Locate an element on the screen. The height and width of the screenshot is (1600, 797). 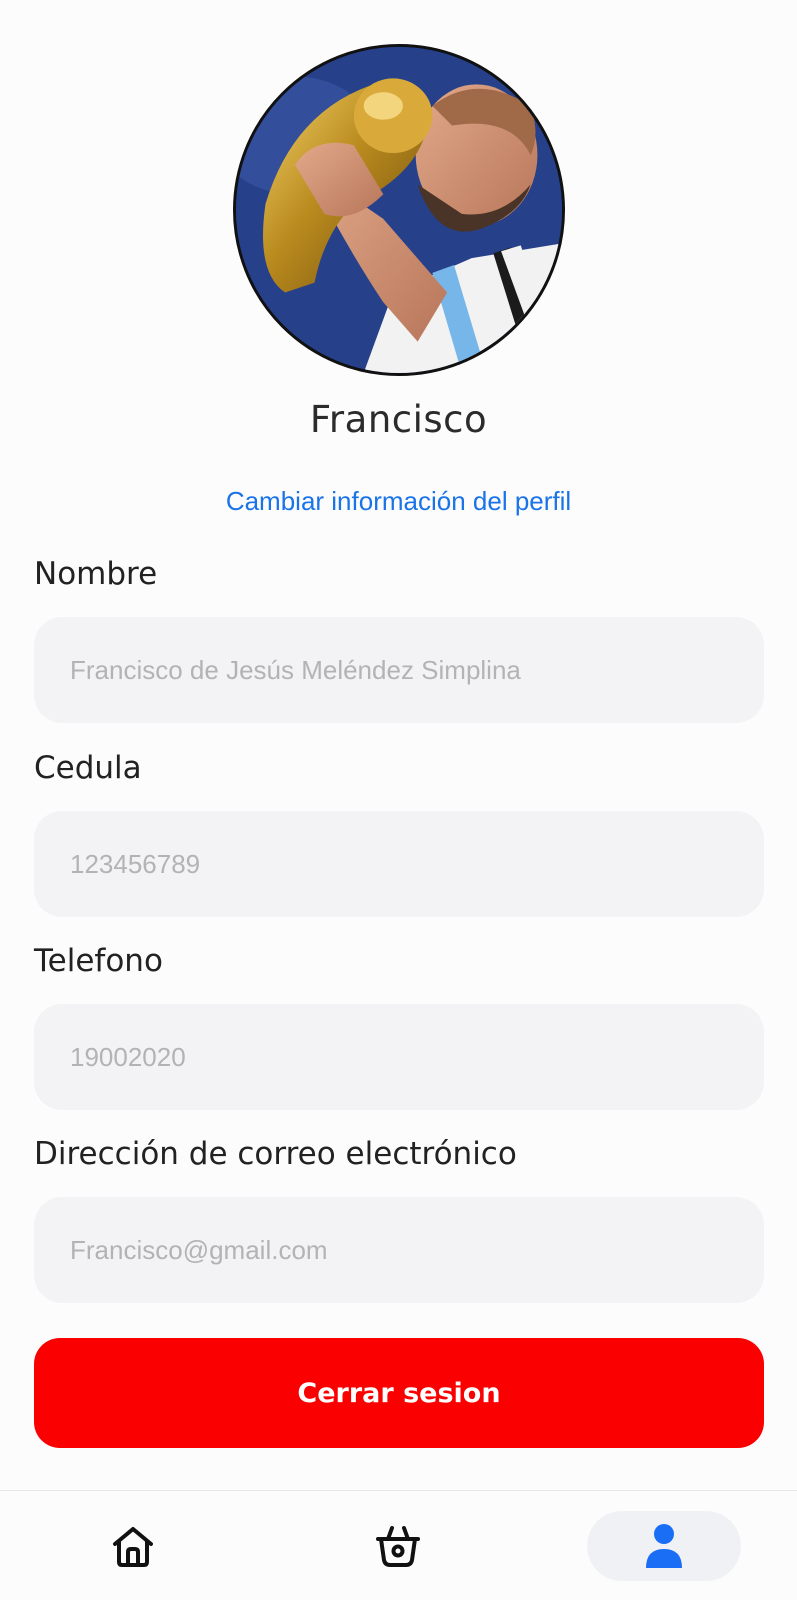
basket-icon is located at coordinates (398, 1546).